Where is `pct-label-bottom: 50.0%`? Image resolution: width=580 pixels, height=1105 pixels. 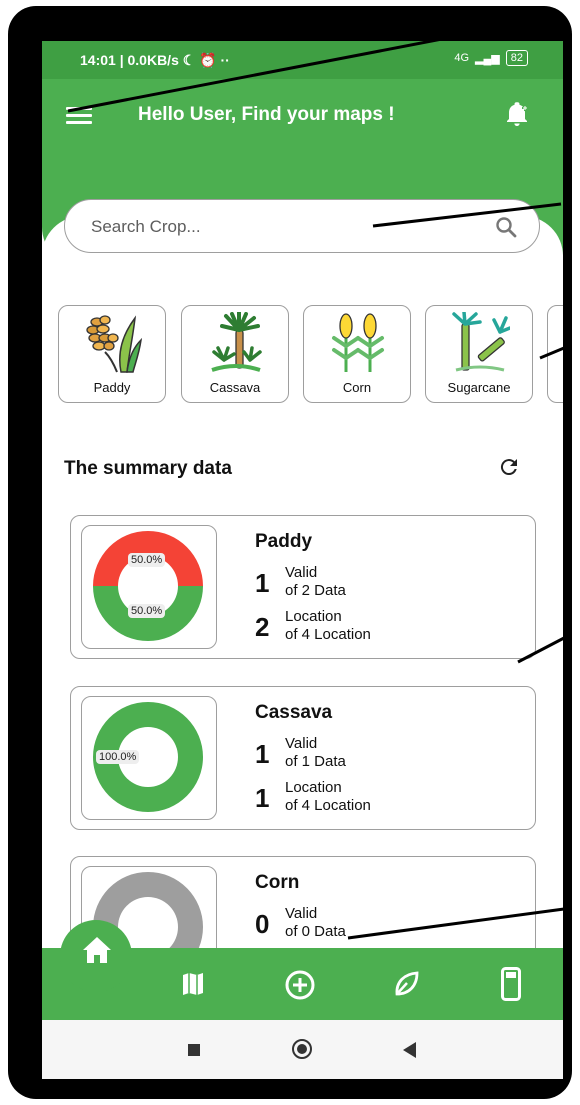
pct-label-bottom: 50.0% is located at coordinates (147, 611).